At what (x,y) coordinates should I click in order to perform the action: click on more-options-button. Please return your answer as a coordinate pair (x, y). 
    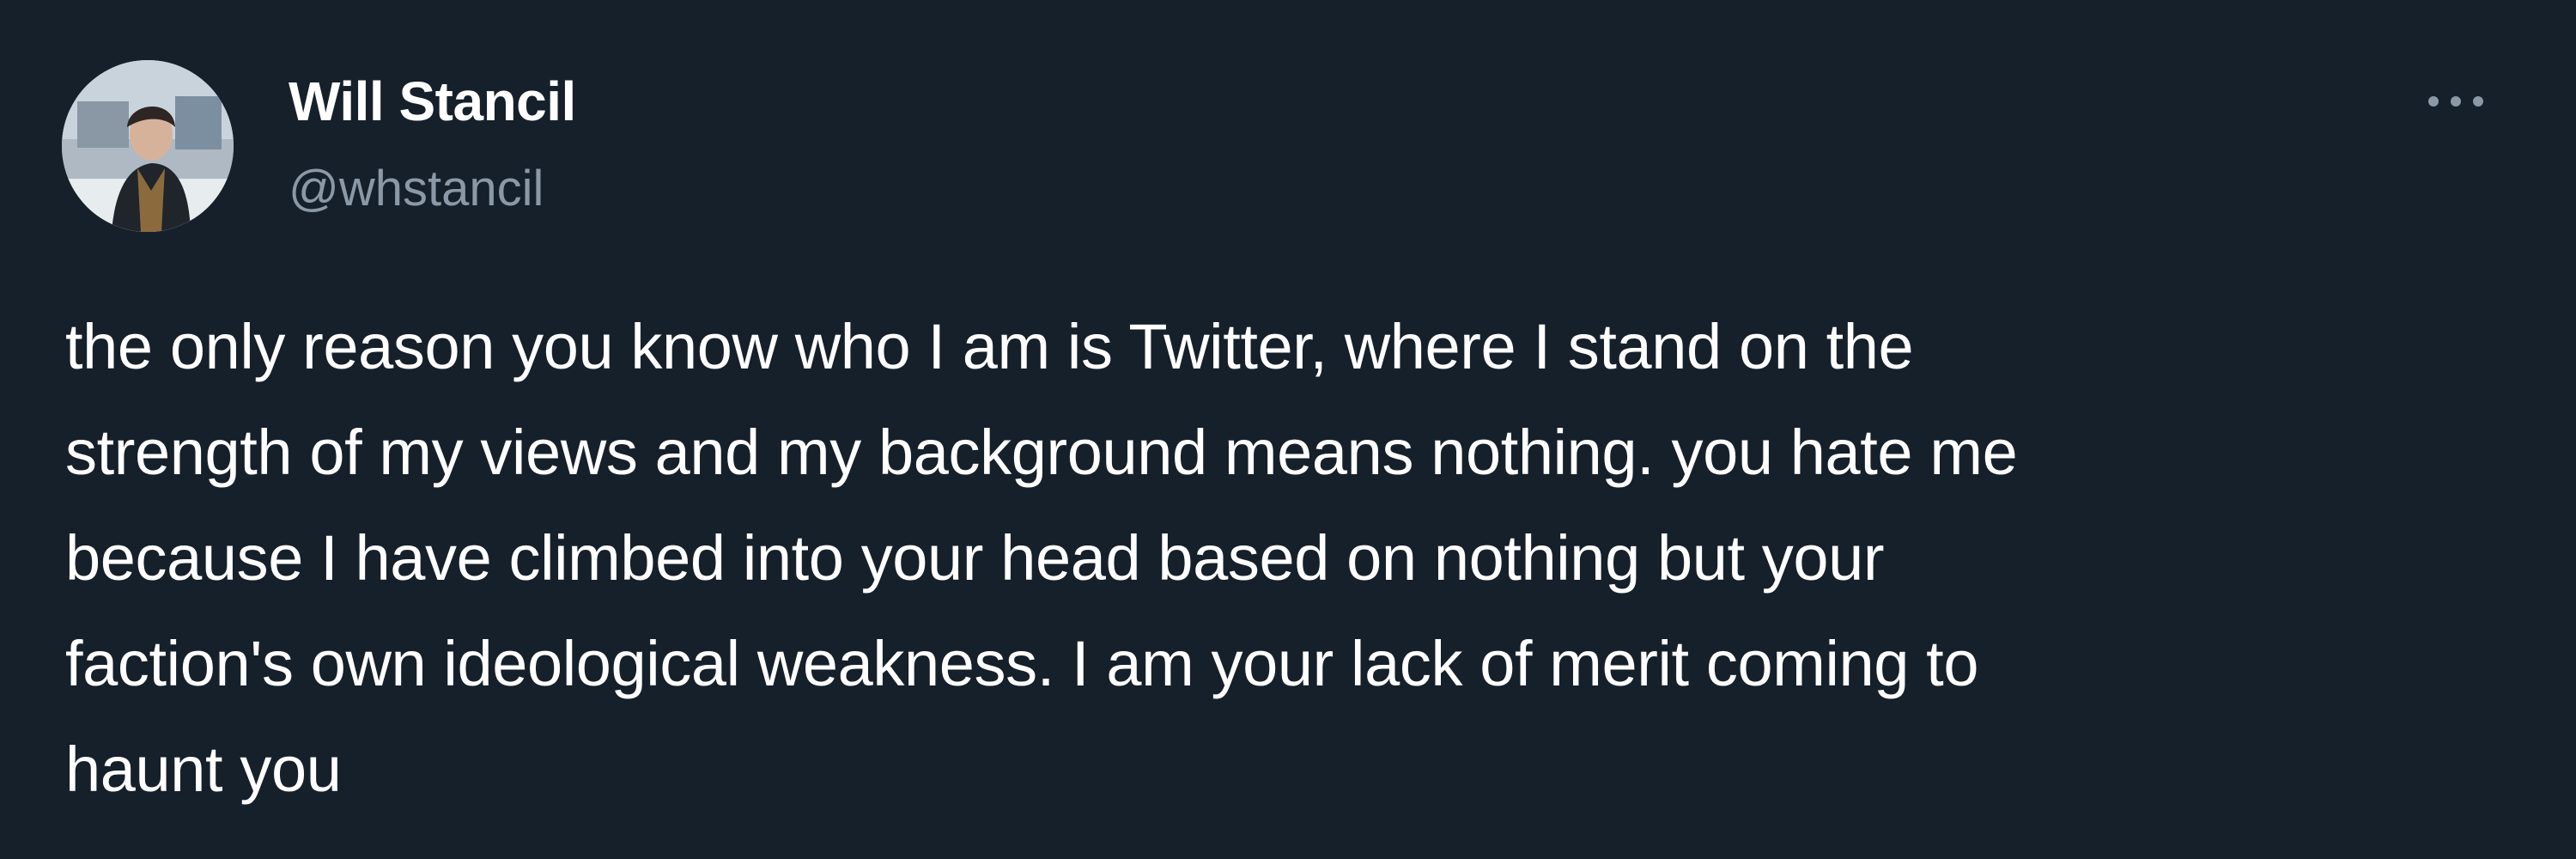
    Looking at the image, I should click on (2456, 101).